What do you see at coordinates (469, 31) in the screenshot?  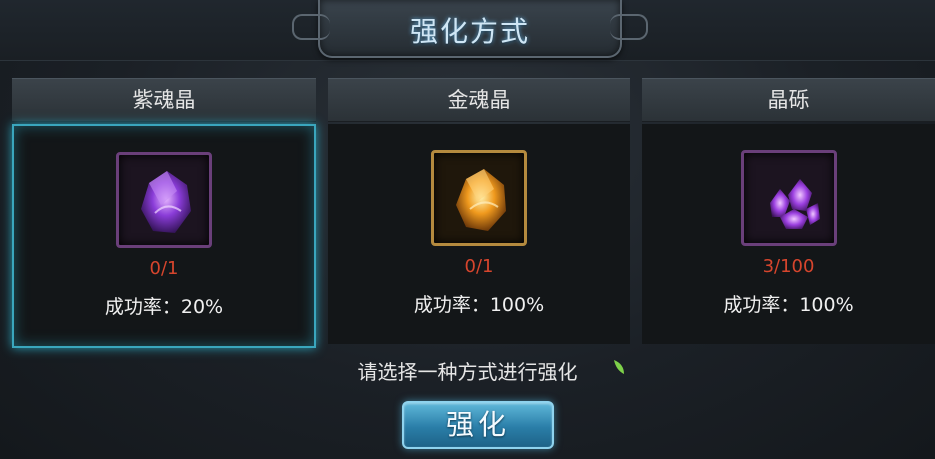 I see `window-title: 强化方式` at bounding box center [469, 31].